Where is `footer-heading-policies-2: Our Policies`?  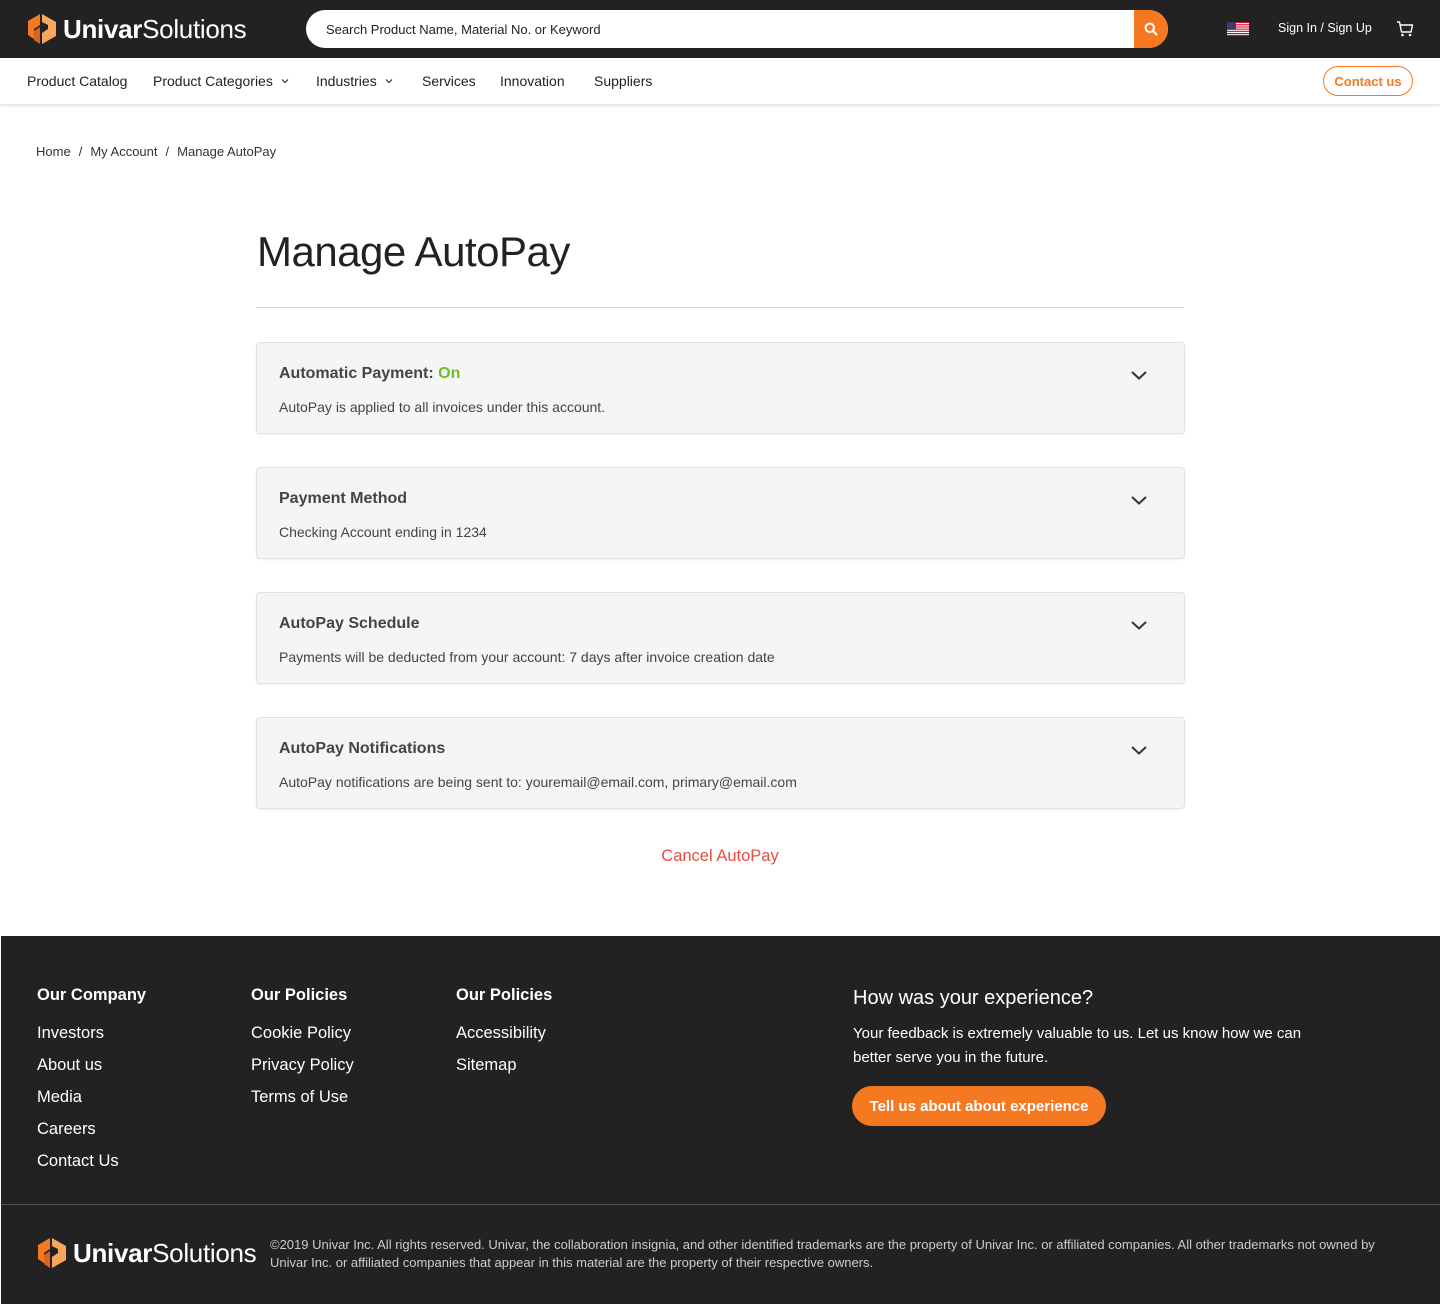 footer-heading-policies-2: Our Policies is located at coordinates (504, 995).